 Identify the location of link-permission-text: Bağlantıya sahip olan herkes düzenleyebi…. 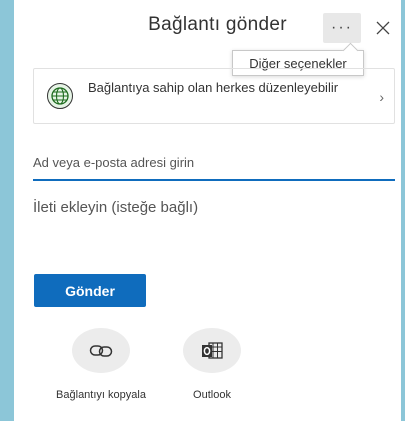
(213, 87).